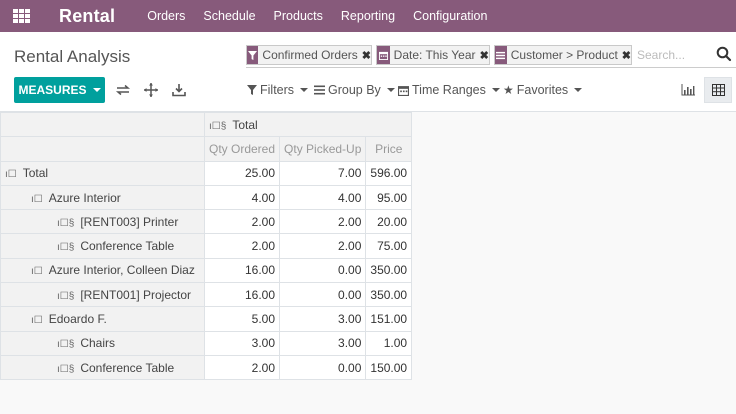 Image resolution: width=736 pixels, height=414 pixels. Describe the element at coordinates (102, 124) in the screenshot. I see `pivot-corner` at that location.